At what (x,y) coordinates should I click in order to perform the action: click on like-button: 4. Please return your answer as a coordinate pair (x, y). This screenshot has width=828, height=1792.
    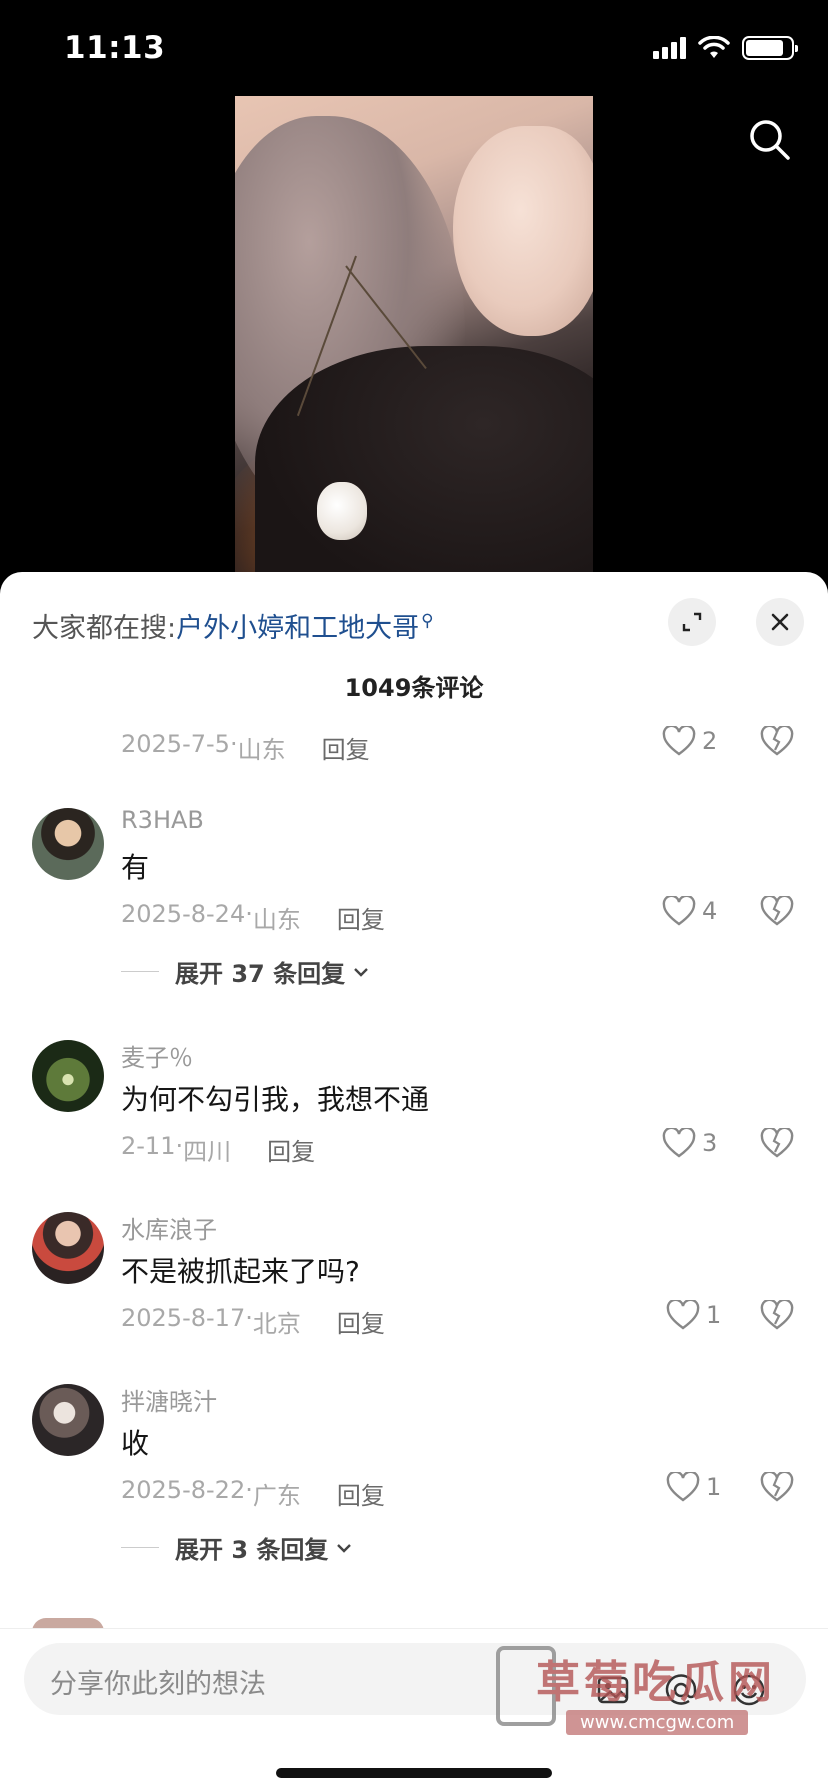
    Looking at the image, I should click on (689, 911).